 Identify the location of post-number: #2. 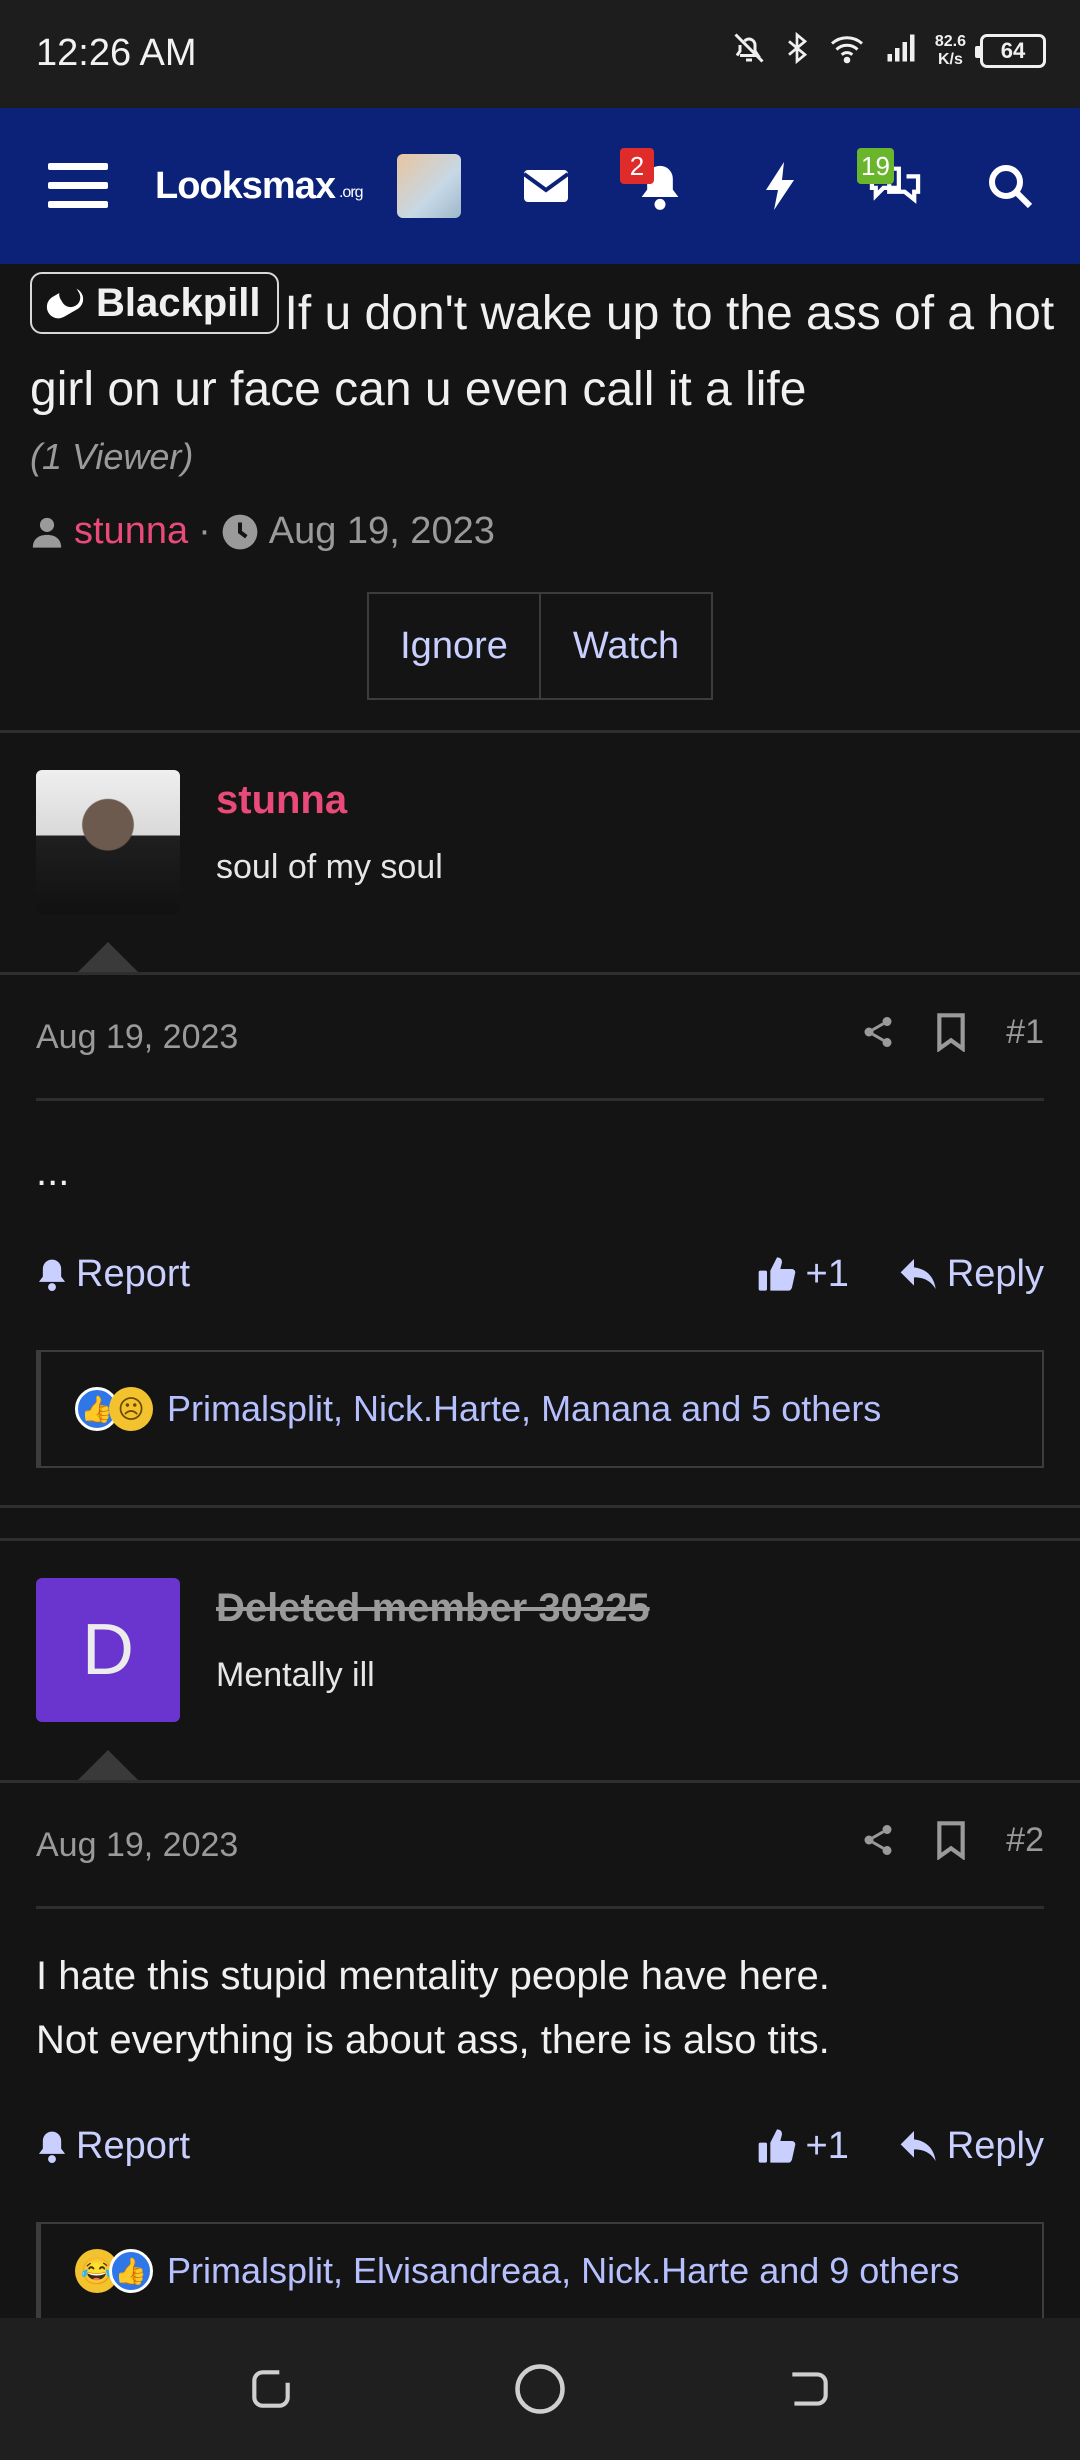
(1025, 1840).